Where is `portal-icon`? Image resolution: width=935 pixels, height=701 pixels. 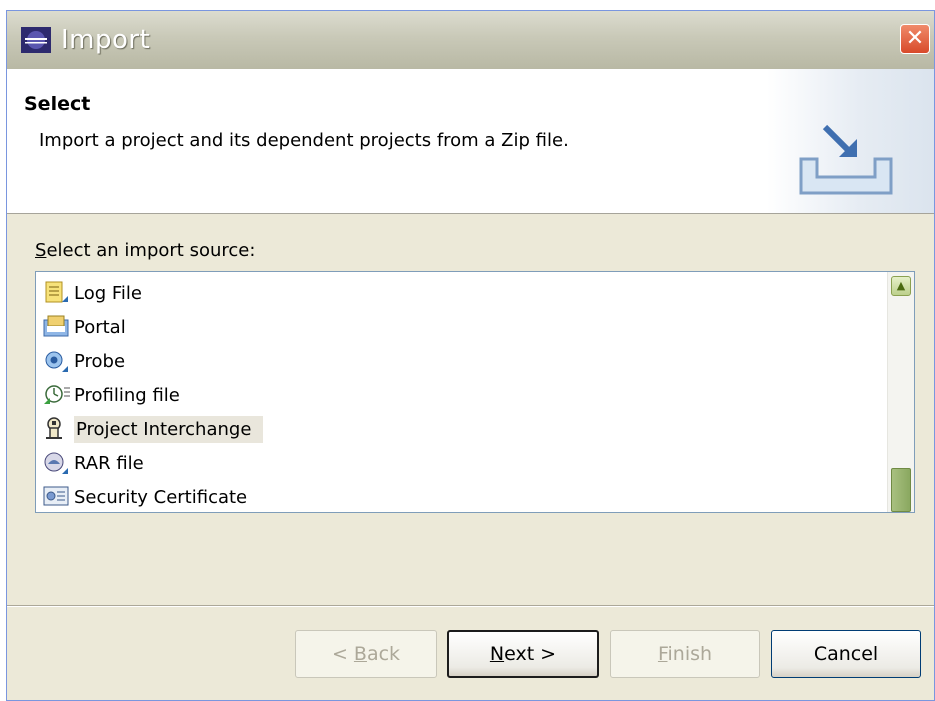
portal-icon is located at coordinates (56, 326).